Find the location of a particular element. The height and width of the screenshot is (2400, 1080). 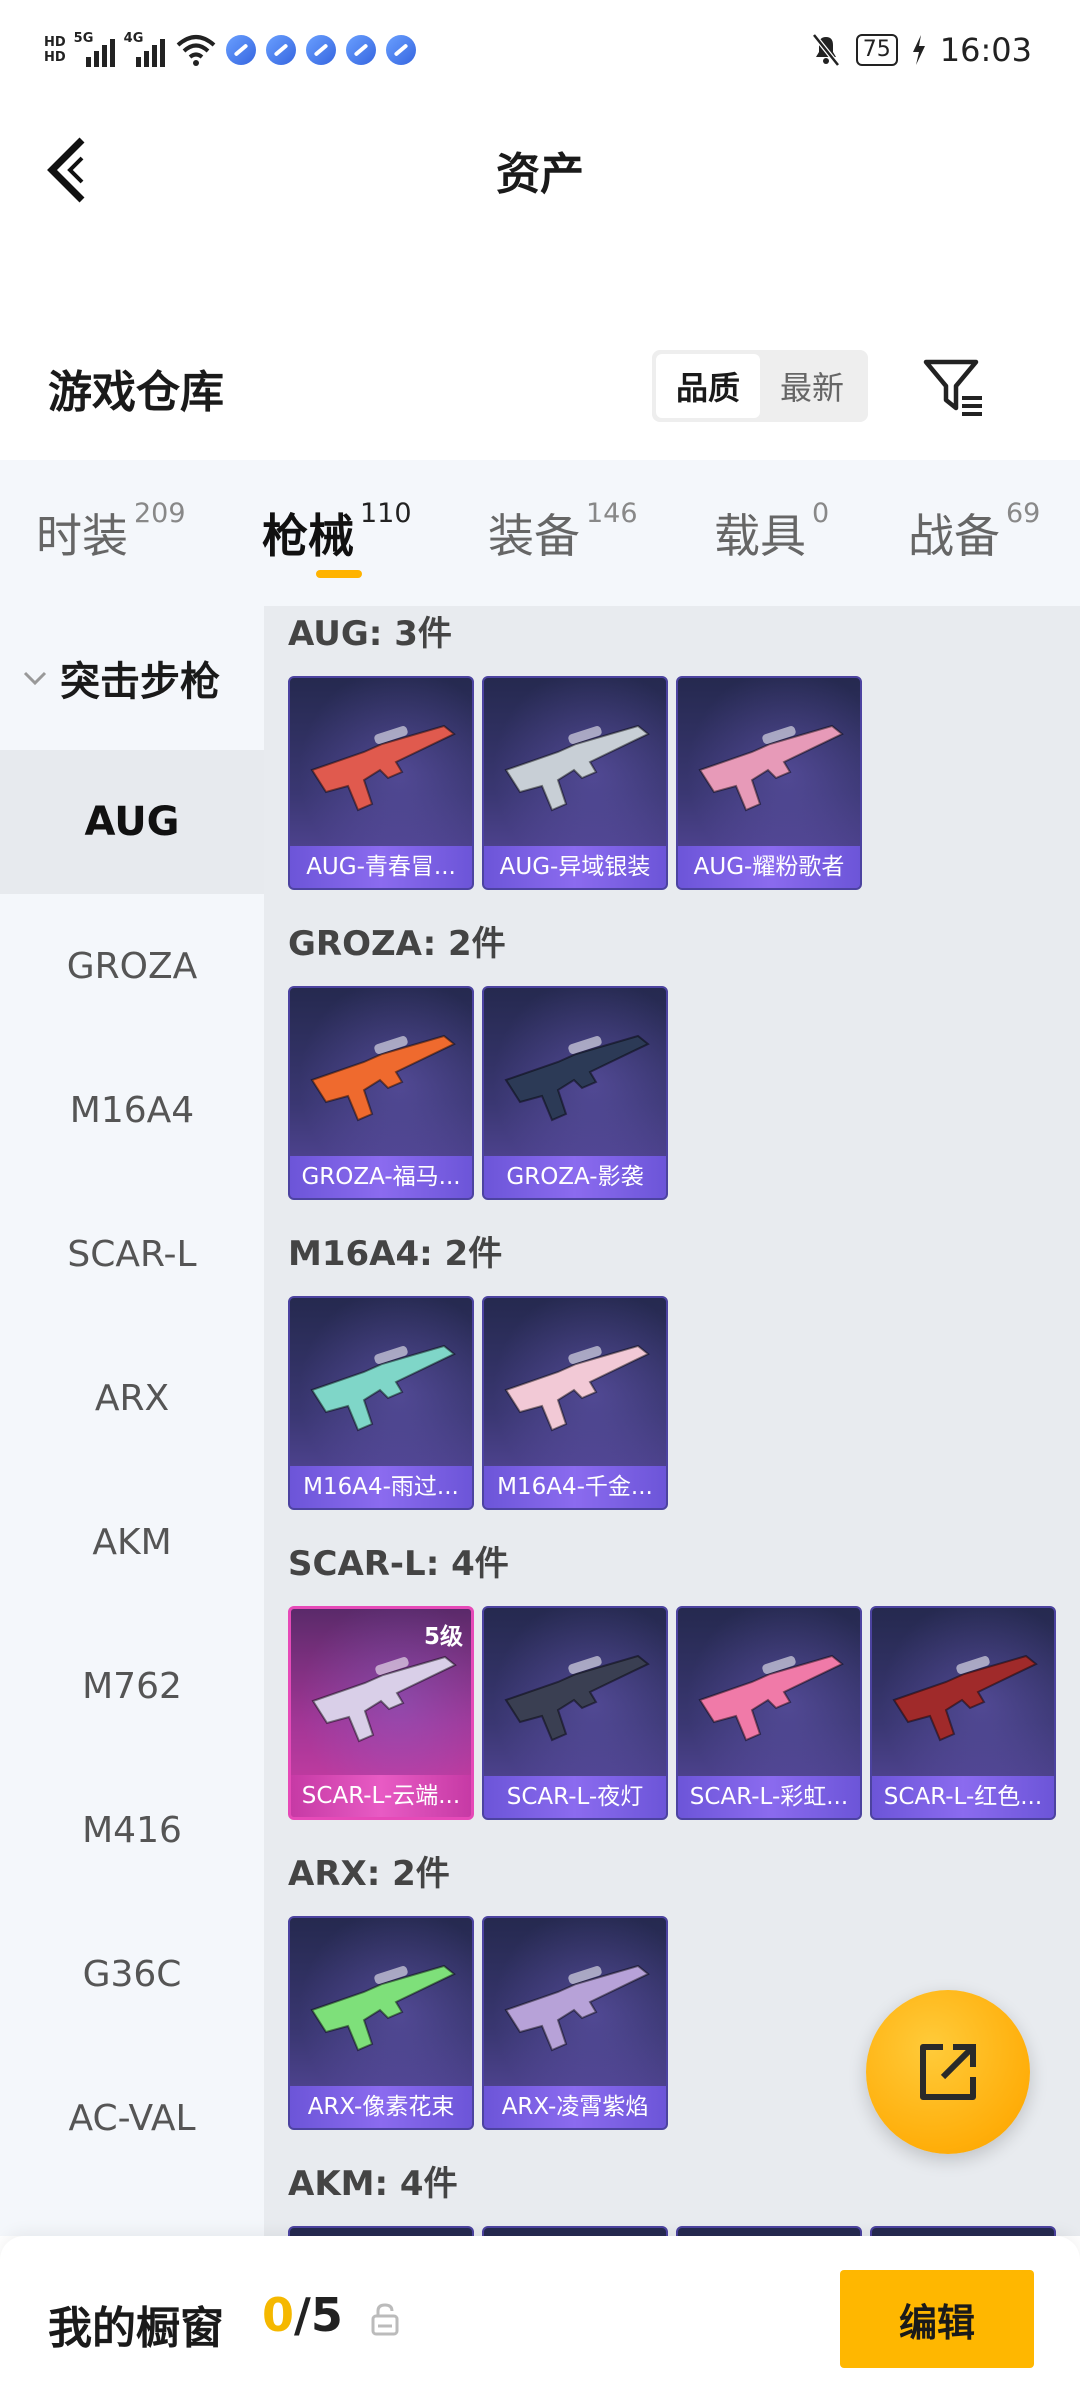

status-bar: HD HD 5G 4G 75 16:03 is located at coordinates (540, 50).